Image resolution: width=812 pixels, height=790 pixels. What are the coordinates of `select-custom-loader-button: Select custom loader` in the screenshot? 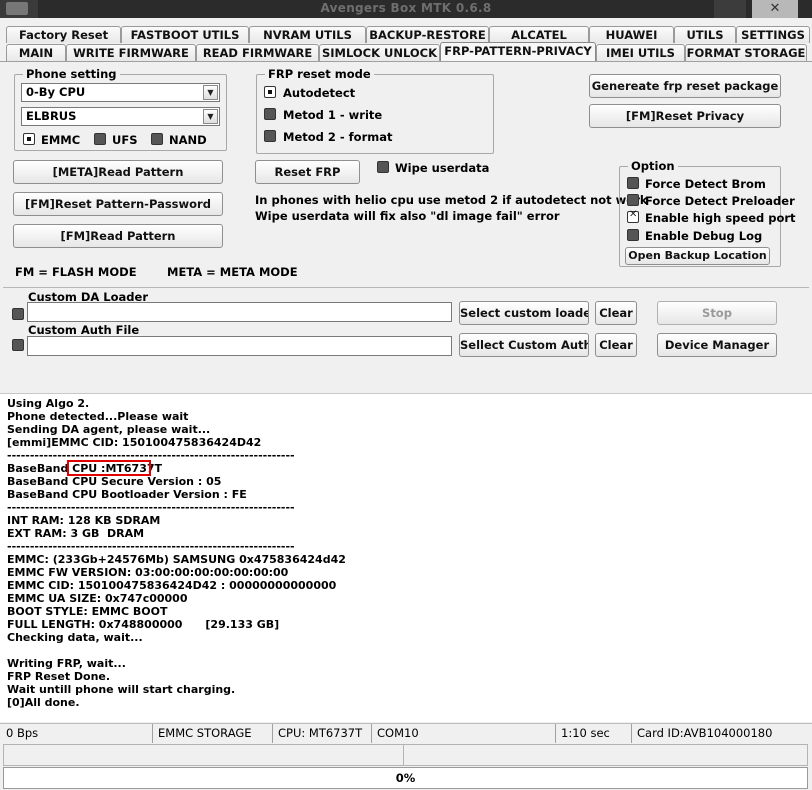 It's located at (524, 313).